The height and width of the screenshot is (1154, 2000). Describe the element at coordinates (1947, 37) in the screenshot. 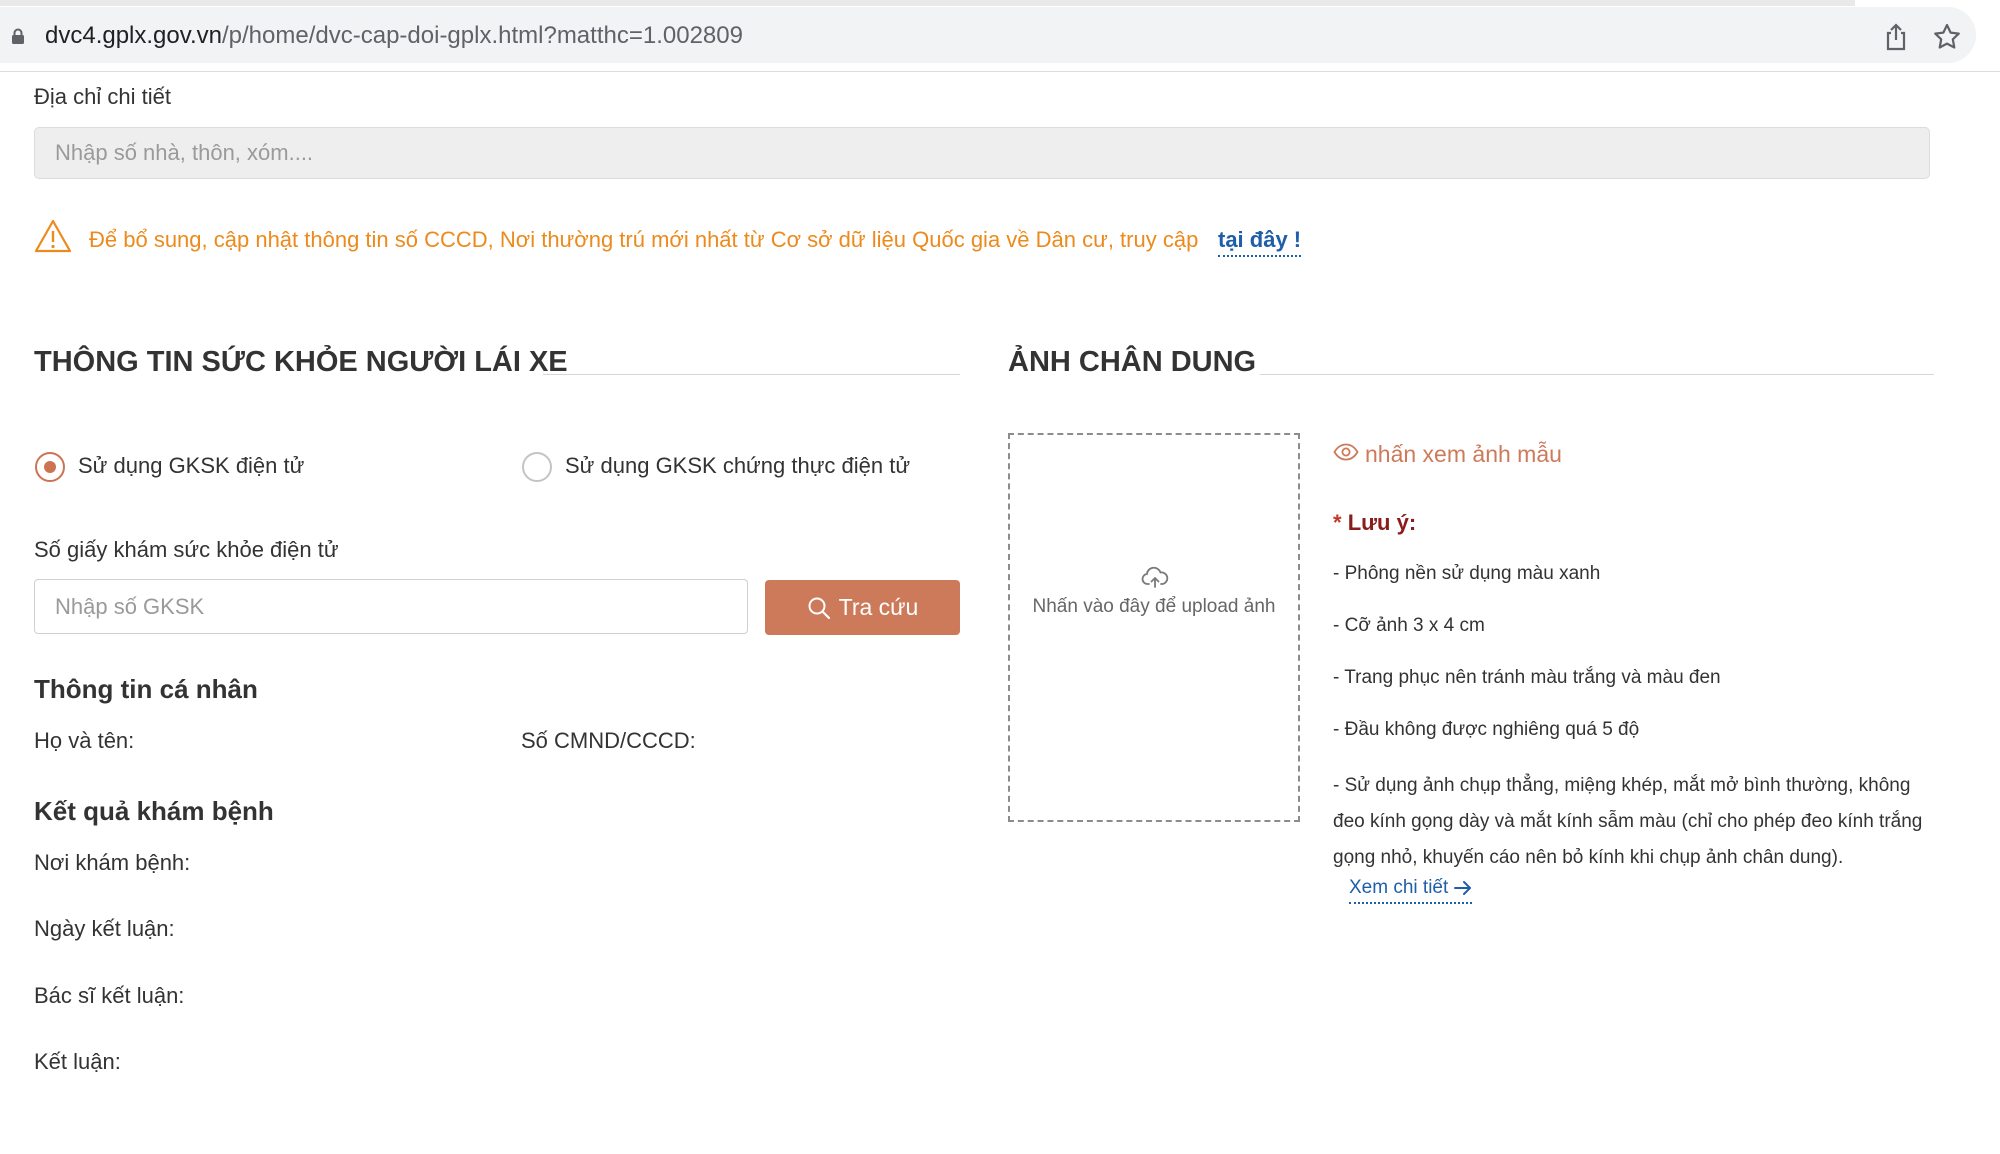

I see `star-icon` at that location.